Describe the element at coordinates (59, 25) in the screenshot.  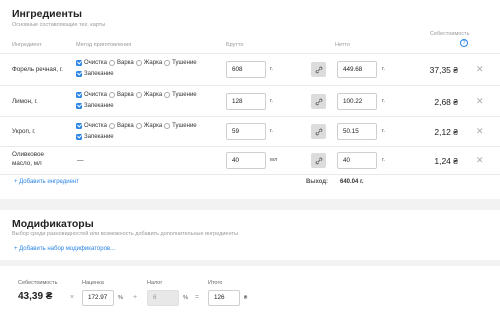
I see `ingredients-subtitle: Основные составляющие тех. карты` at that location.